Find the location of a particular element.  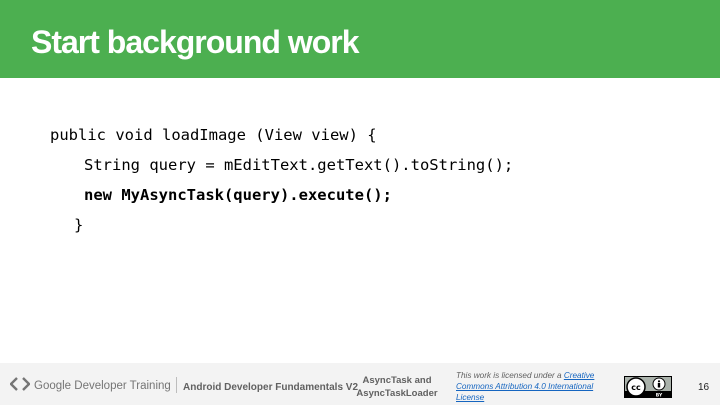

slide-title: Start background work is located at coordinates (195, 42).